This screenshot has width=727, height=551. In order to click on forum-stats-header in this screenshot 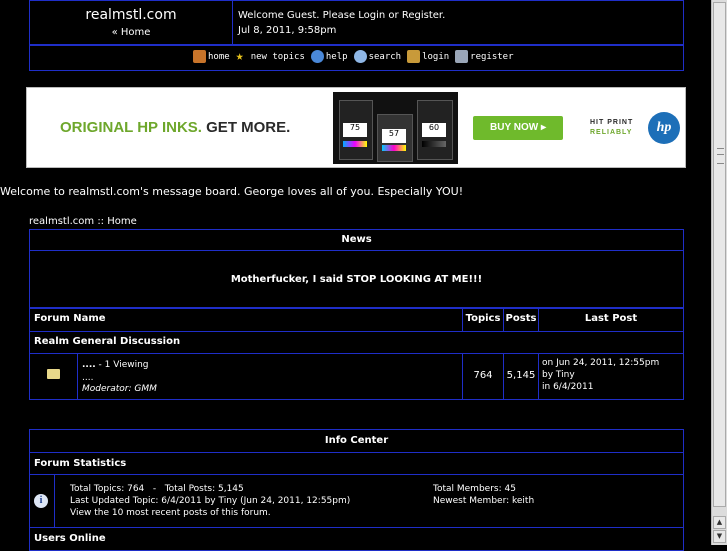, I will do `click(356, 463)`.